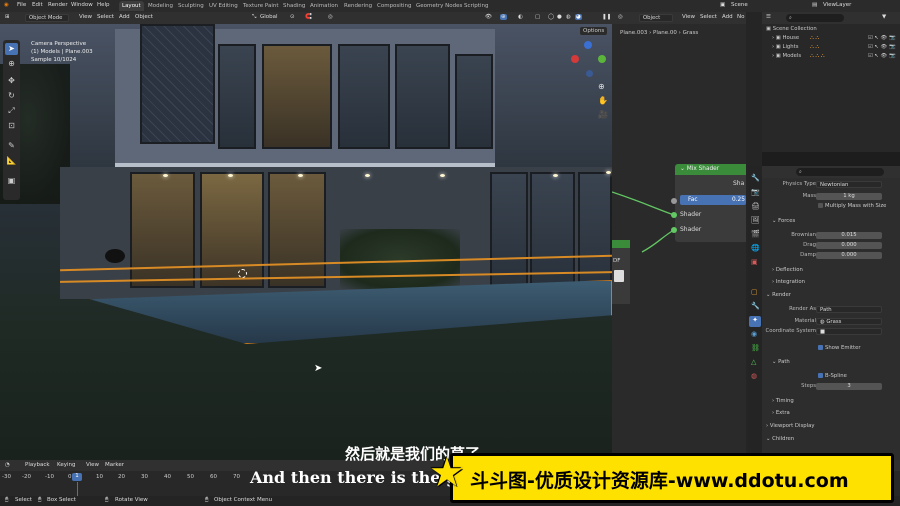 This screenshot has height=506, width=900. What do you see at coordinates (594, 31) in the screenshot?
I see `options-button: Options` at bounding box center [594, 31].